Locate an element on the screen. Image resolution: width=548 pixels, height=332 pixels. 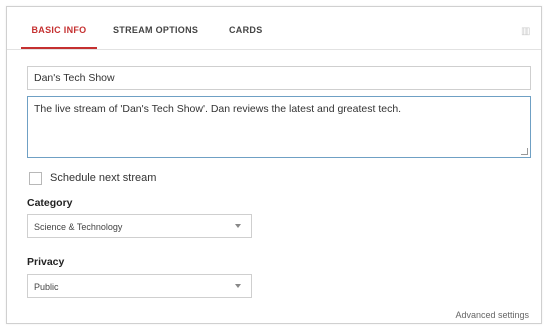
tab-cards: CARDS is located at coordinates (246, 37).